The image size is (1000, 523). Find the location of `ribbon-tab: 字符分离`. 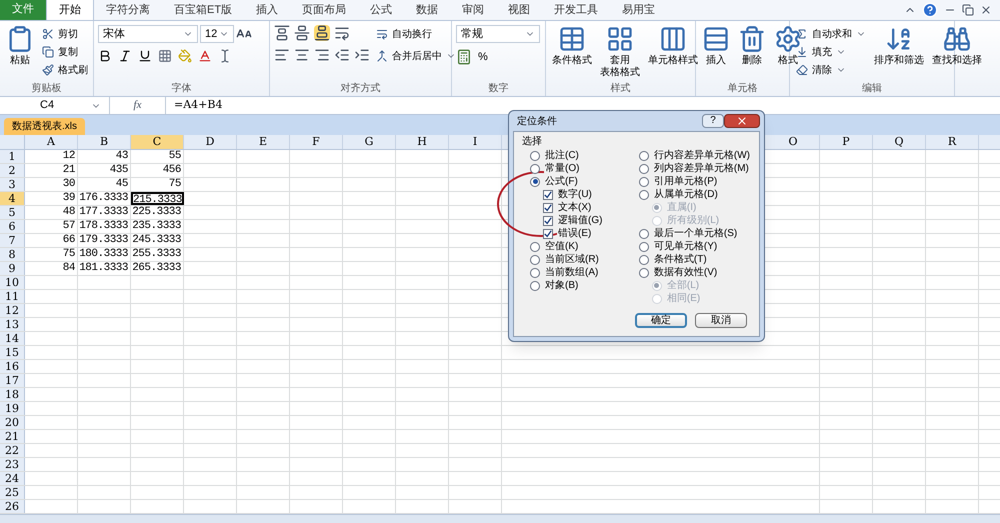

ribbon-tab: 字符分离 is located at coordinates (128, 10).